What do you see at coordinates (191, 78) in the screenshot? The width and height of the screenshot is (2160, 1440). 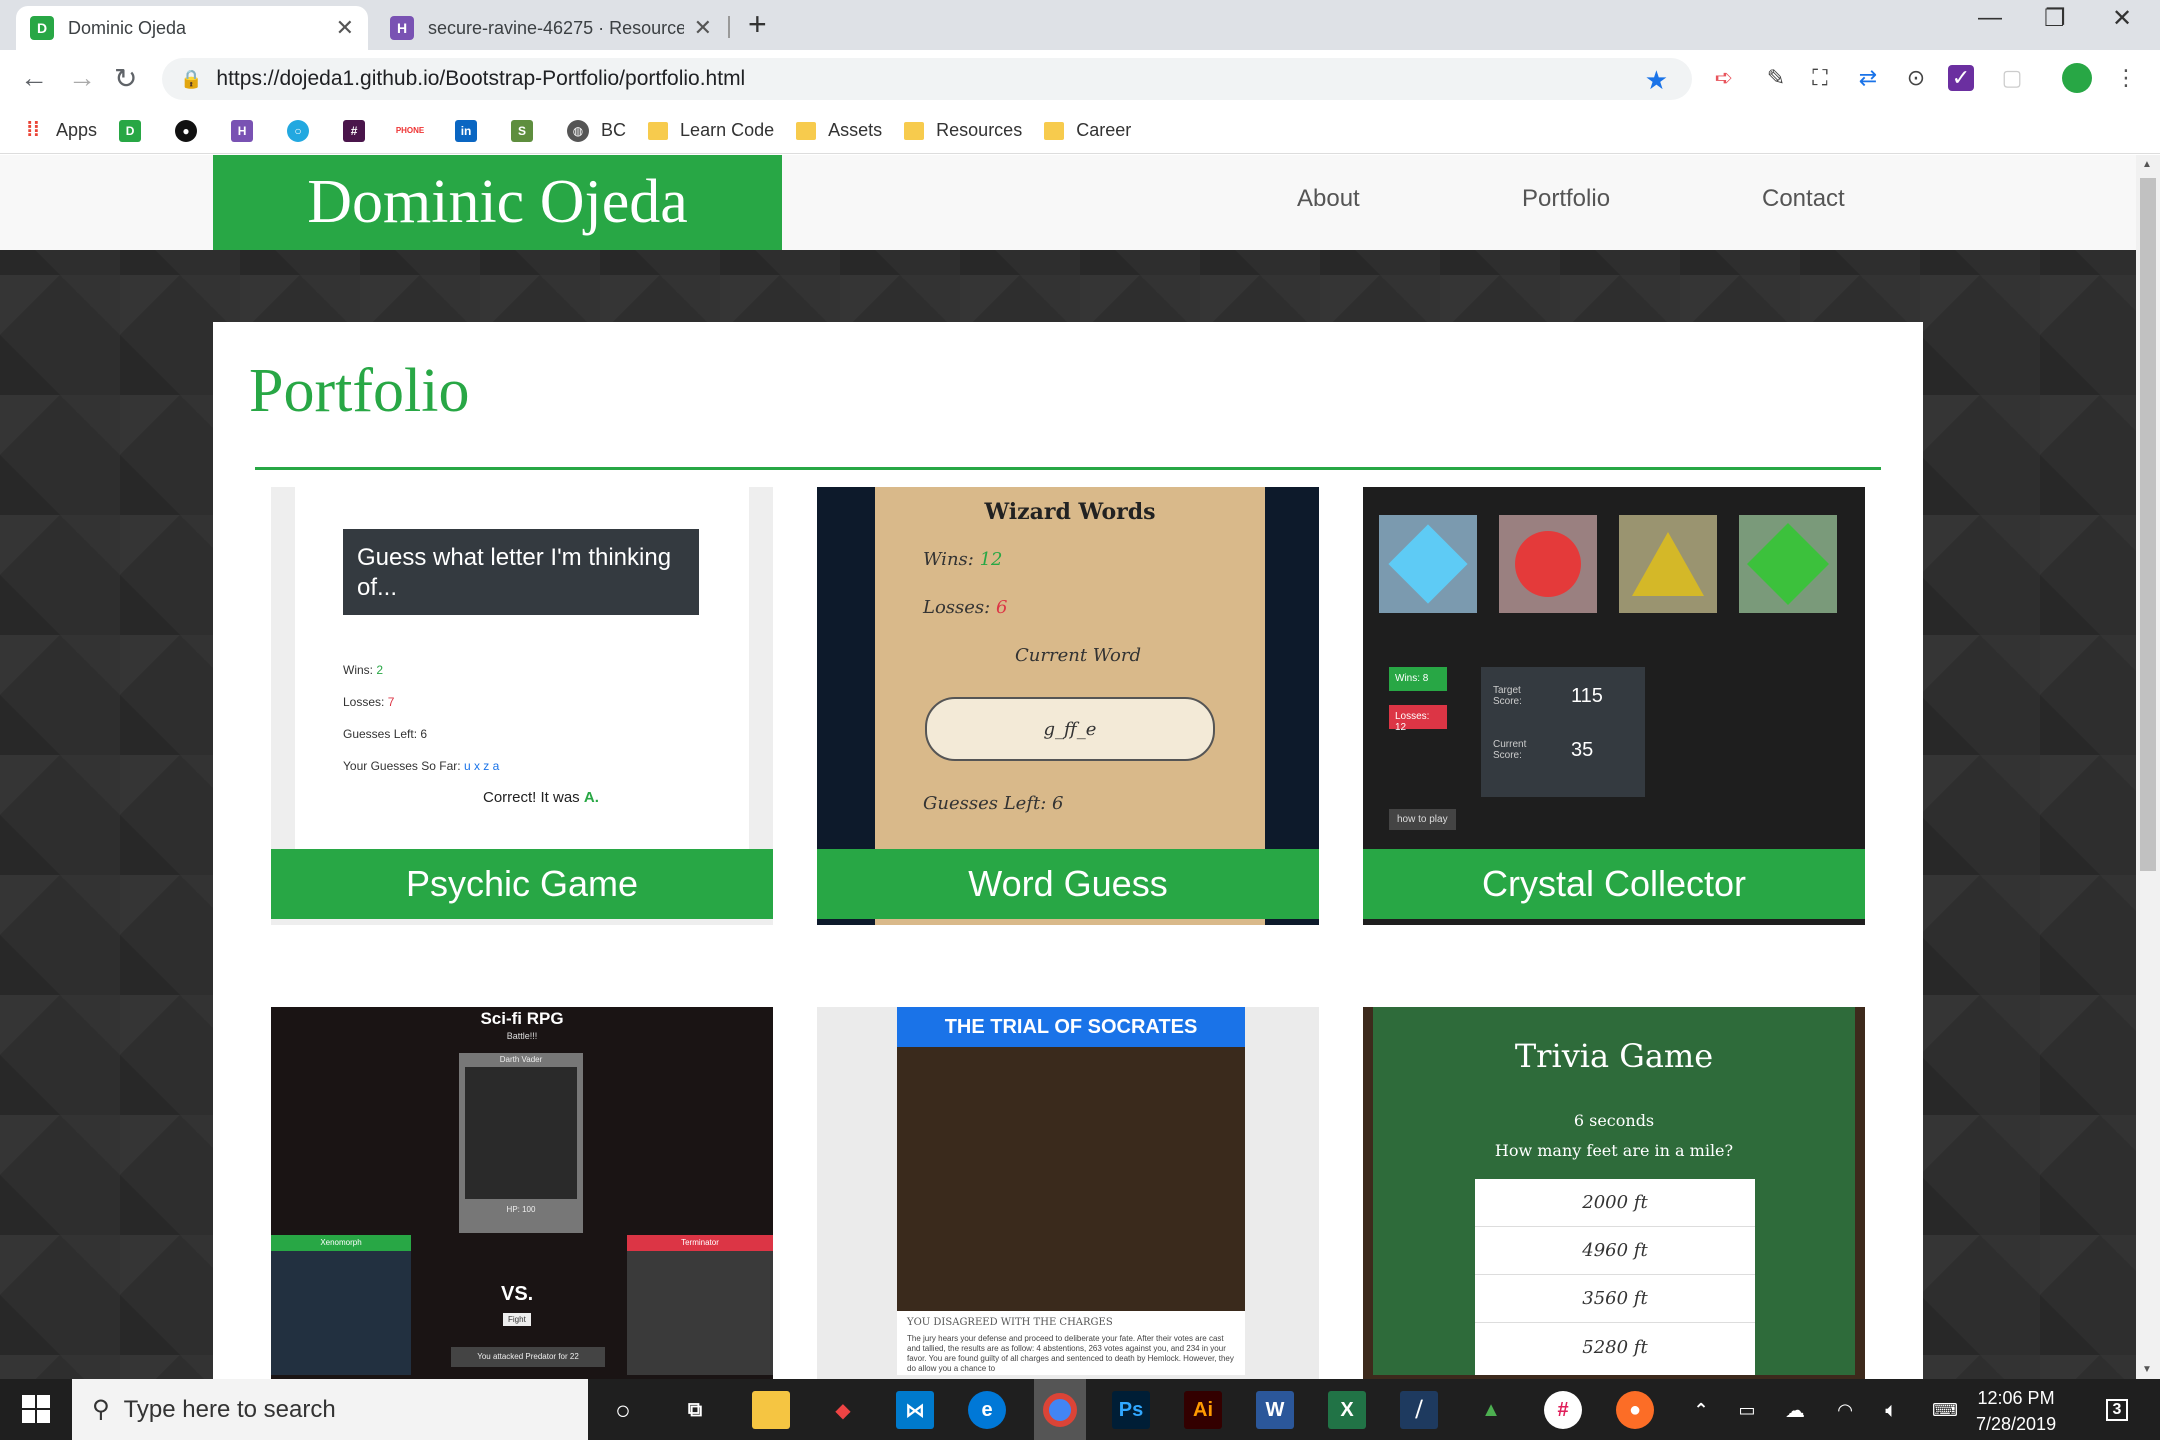 I see `lock-icon: 🔒` at bounding box center [191, 78].